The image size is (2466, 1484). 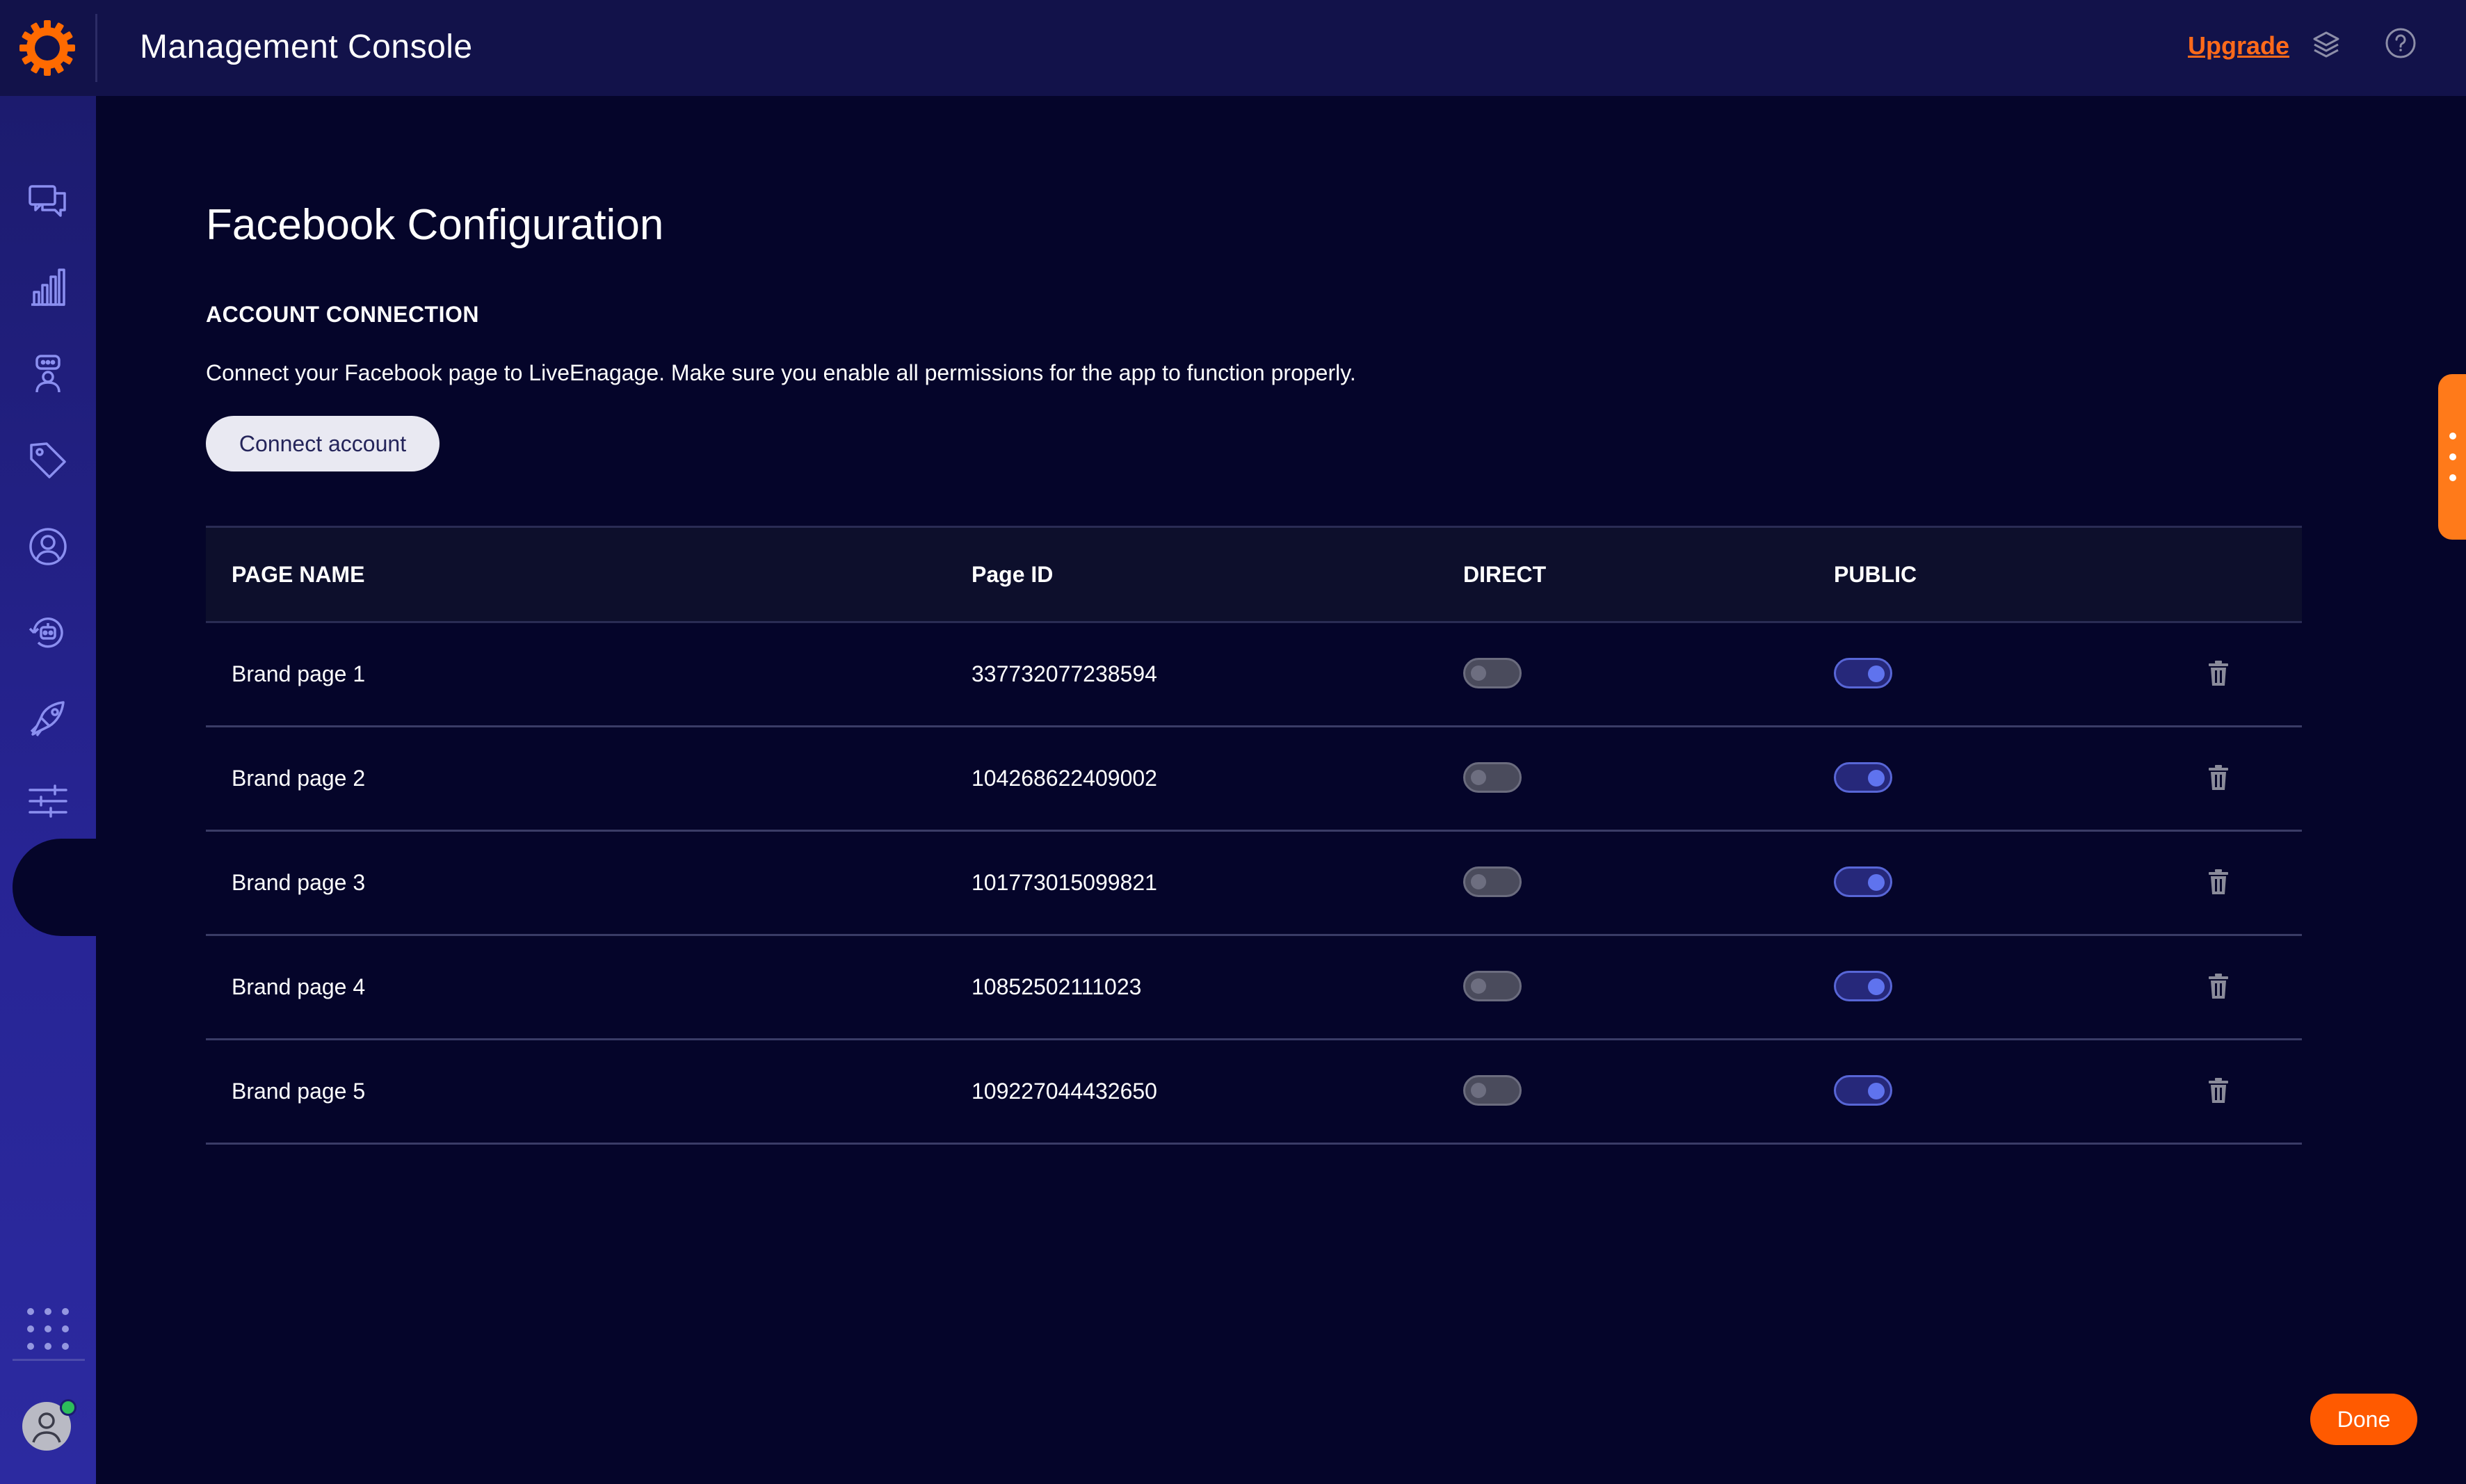 I want to click on user-profile-icon, so click(x=48, y=546).